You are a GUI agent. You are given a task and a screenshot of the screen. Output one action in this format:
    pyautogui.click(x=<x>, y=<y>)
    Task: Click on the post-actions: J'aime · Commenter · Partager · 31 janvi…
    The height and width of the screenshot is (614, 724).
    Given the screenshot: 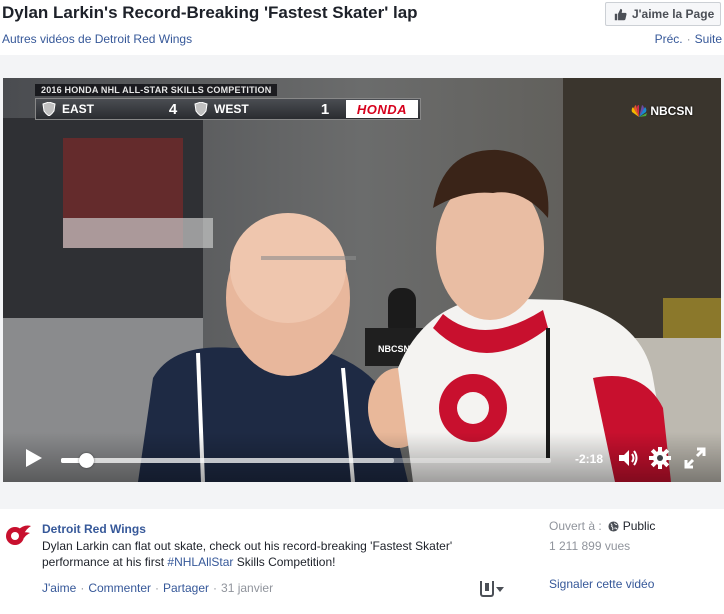 What is the action you would take?
    pyautogui.click(x=157, y=588)
    